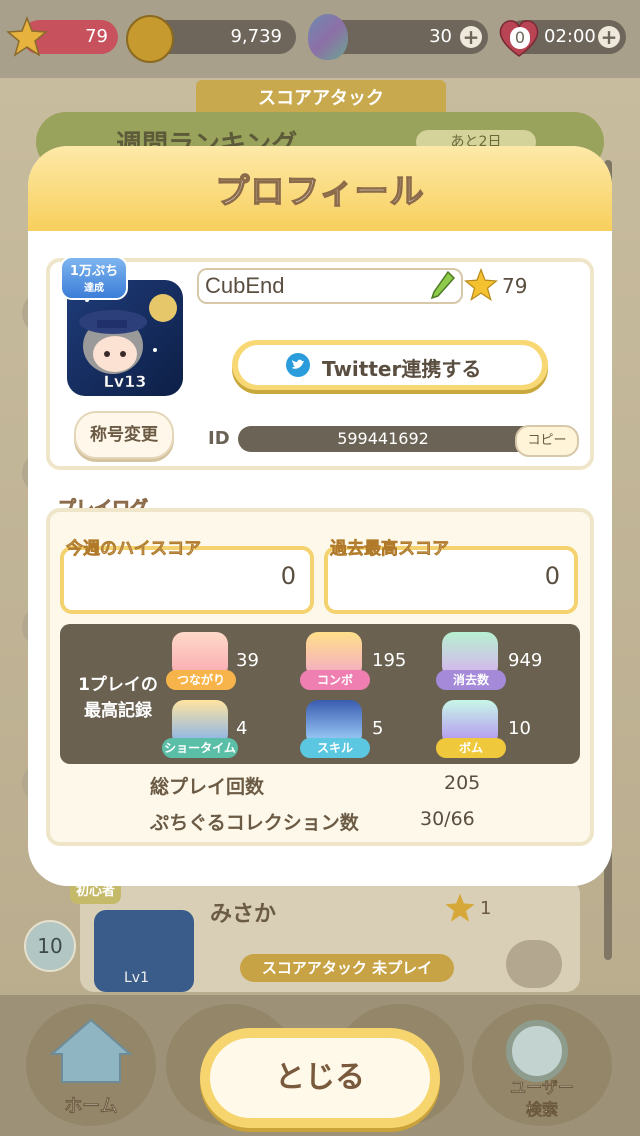 Image resolution: width=640 pixels, height=1136 pixels. What do you see at coordinates (325, 936) in the screenshot?
I see `ranking-row: みさか 1 スコアアタック 未プレイ Lv1 初心者` at bounding box center [325, 936].